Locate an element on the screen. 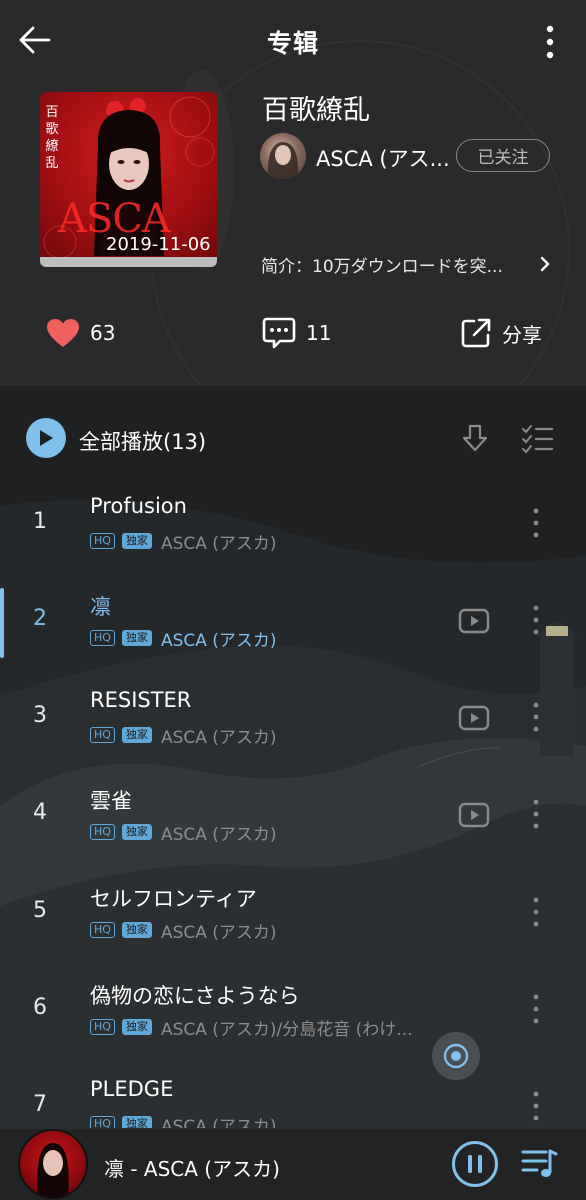 The image size is (586, 1200). download-button is located at coordinates (475, 439).